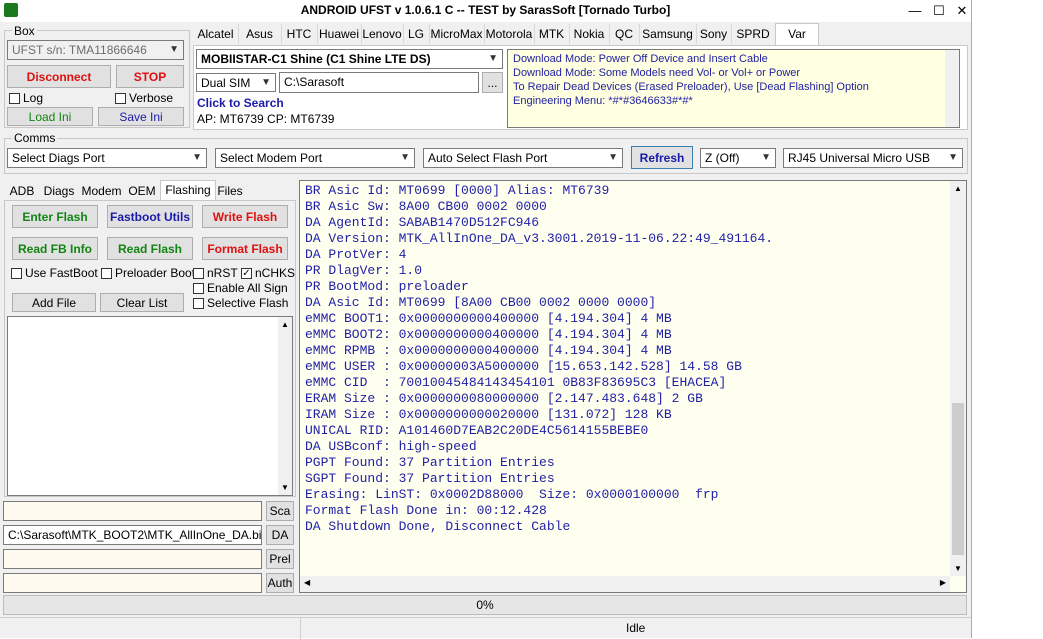 This screenshot has width=1043, height=639. What do you see at coordinates (285, 406) in the screenshot?
I see `file-list-scrollbar: ▲ ▼` at bounding box center [285, 406].